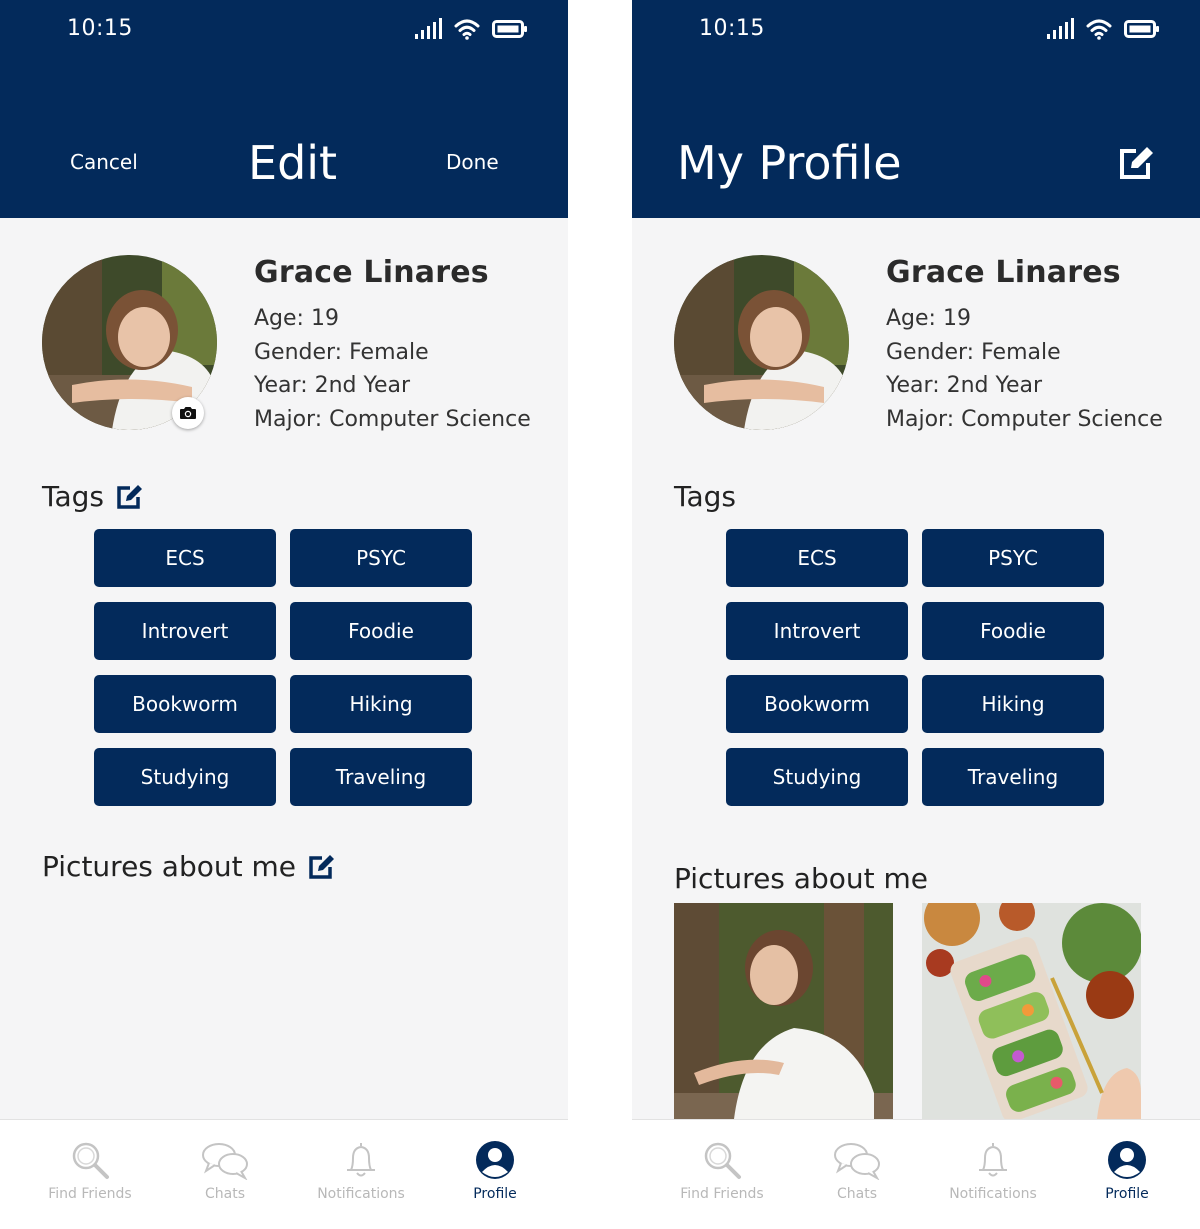 This screenshot has width=1200, height=1229. I want to click on header: 10:15 My Profile, so click(916, 109).